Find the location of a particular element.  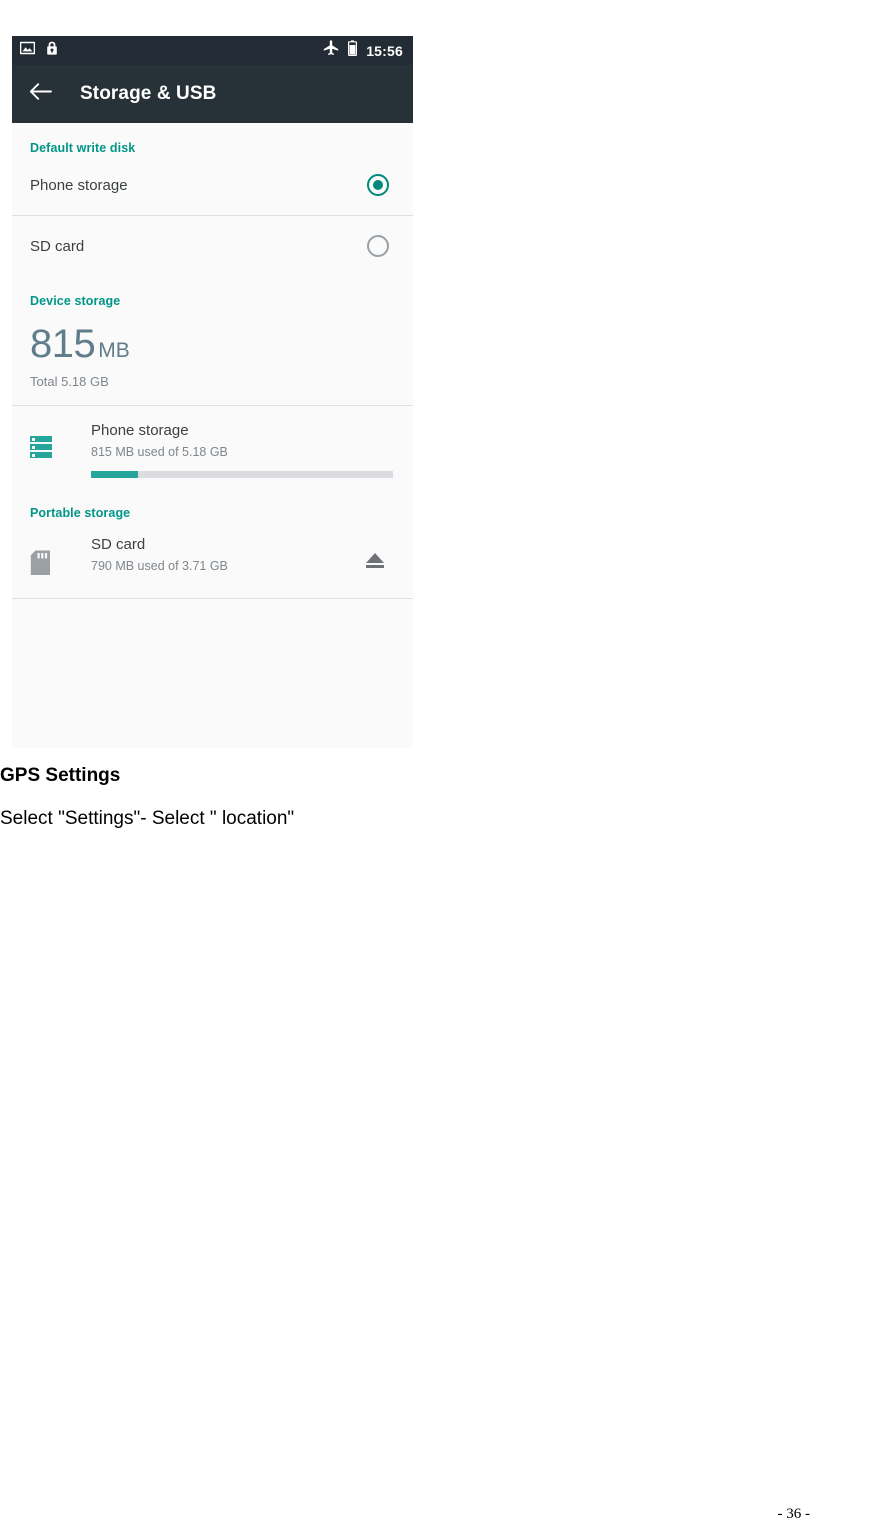

radio-button-sd-card-unselected is located at coordinates (378, 246).